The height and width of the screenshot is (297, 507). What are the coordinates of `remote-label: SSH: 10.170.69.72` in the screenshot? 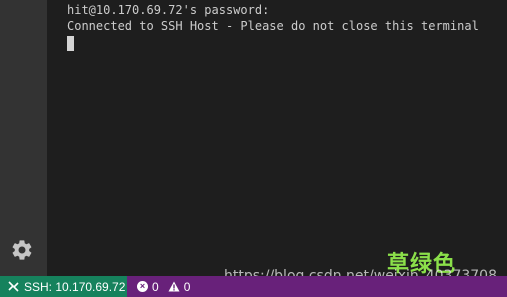 It's located at (75, 286).